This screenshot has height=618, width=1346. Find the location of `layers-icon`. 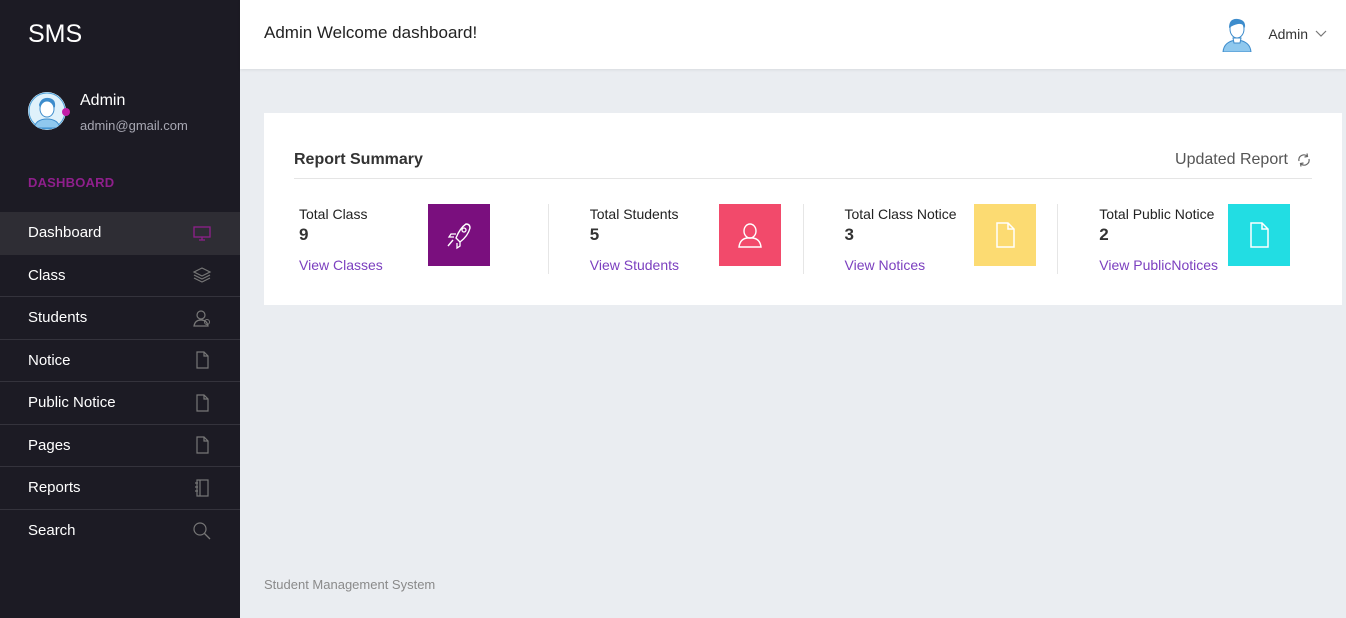

layers-icon is located at coordinates (202, 275).